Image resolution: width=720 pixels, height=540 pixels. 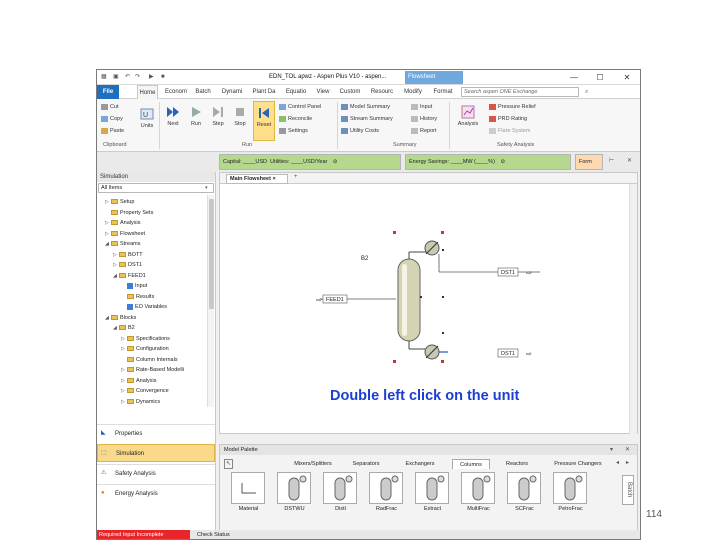 I want to click on palette-cat-separators: Separators, so click(x=366, y=464).